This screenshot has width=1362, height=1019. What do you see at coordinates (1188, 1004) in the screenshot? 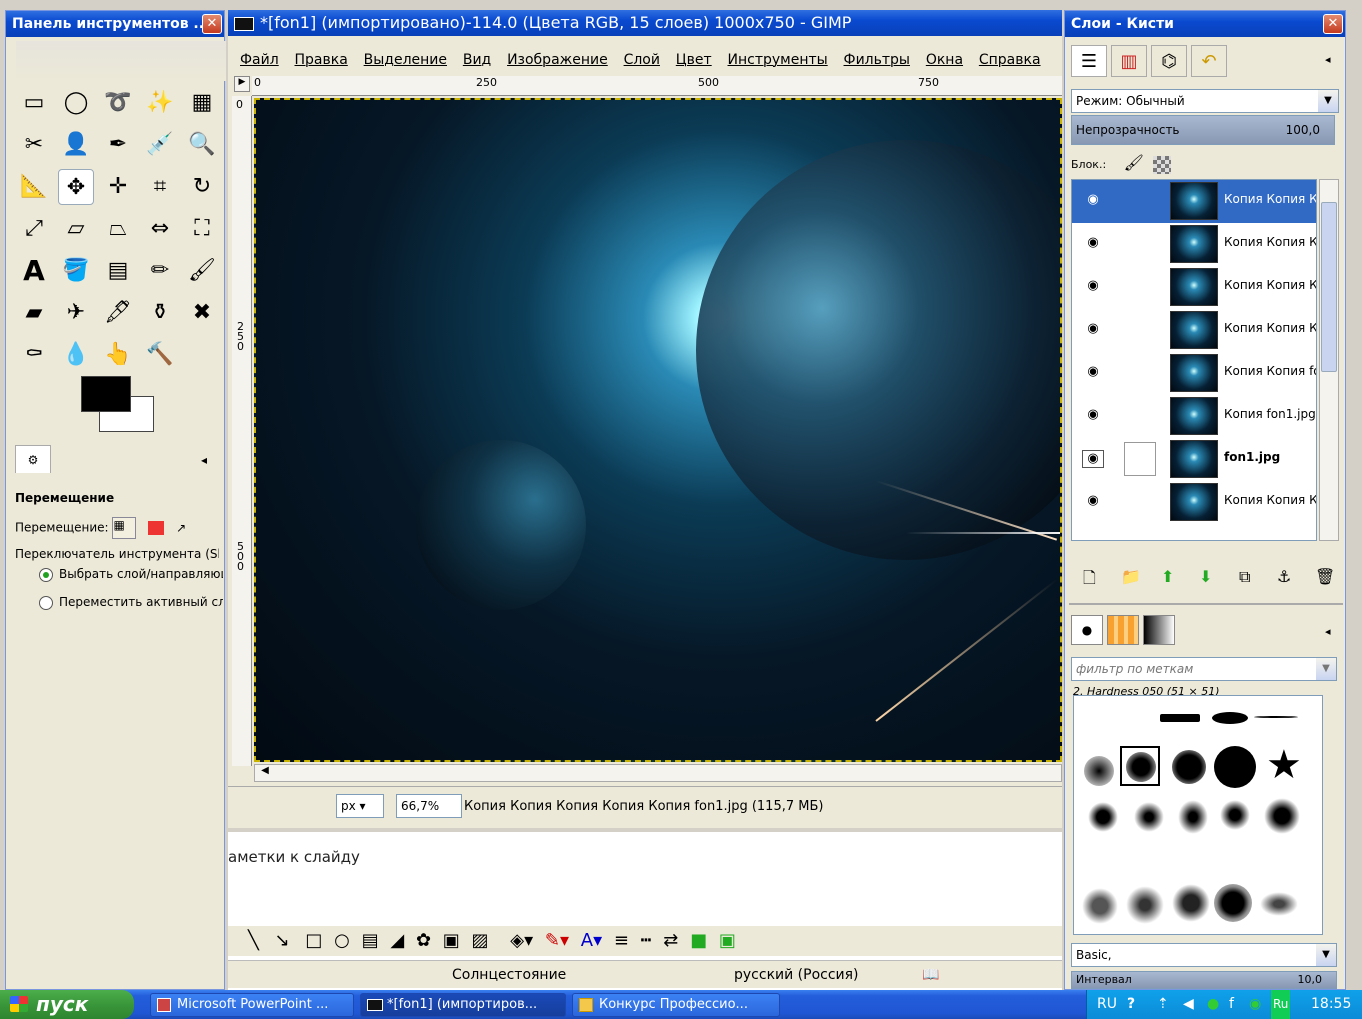
I see `back-icon: ◀` at bounding box center [1188, 1004].